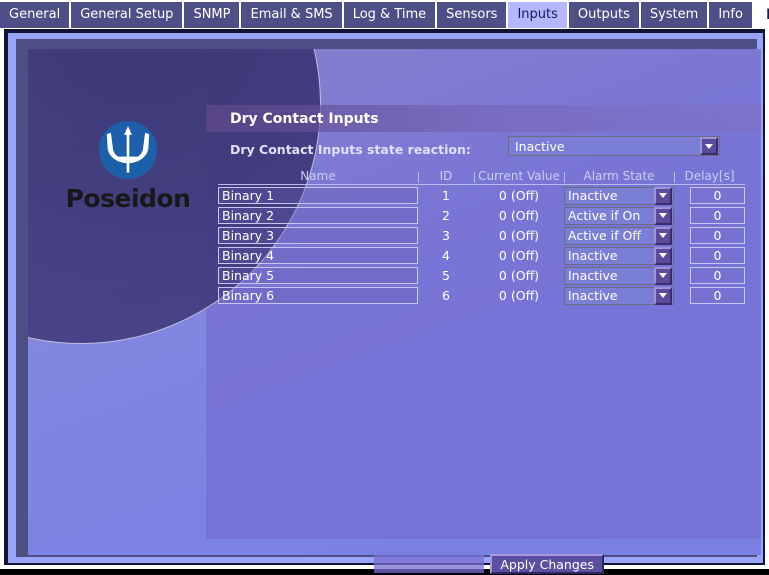 This screenshot has width=769, height=575. Describe the element at coordinates (481, 195) in the screenshot. I see `table-row: Binary 1 1 0 (Off) Inactive 0` at that location.